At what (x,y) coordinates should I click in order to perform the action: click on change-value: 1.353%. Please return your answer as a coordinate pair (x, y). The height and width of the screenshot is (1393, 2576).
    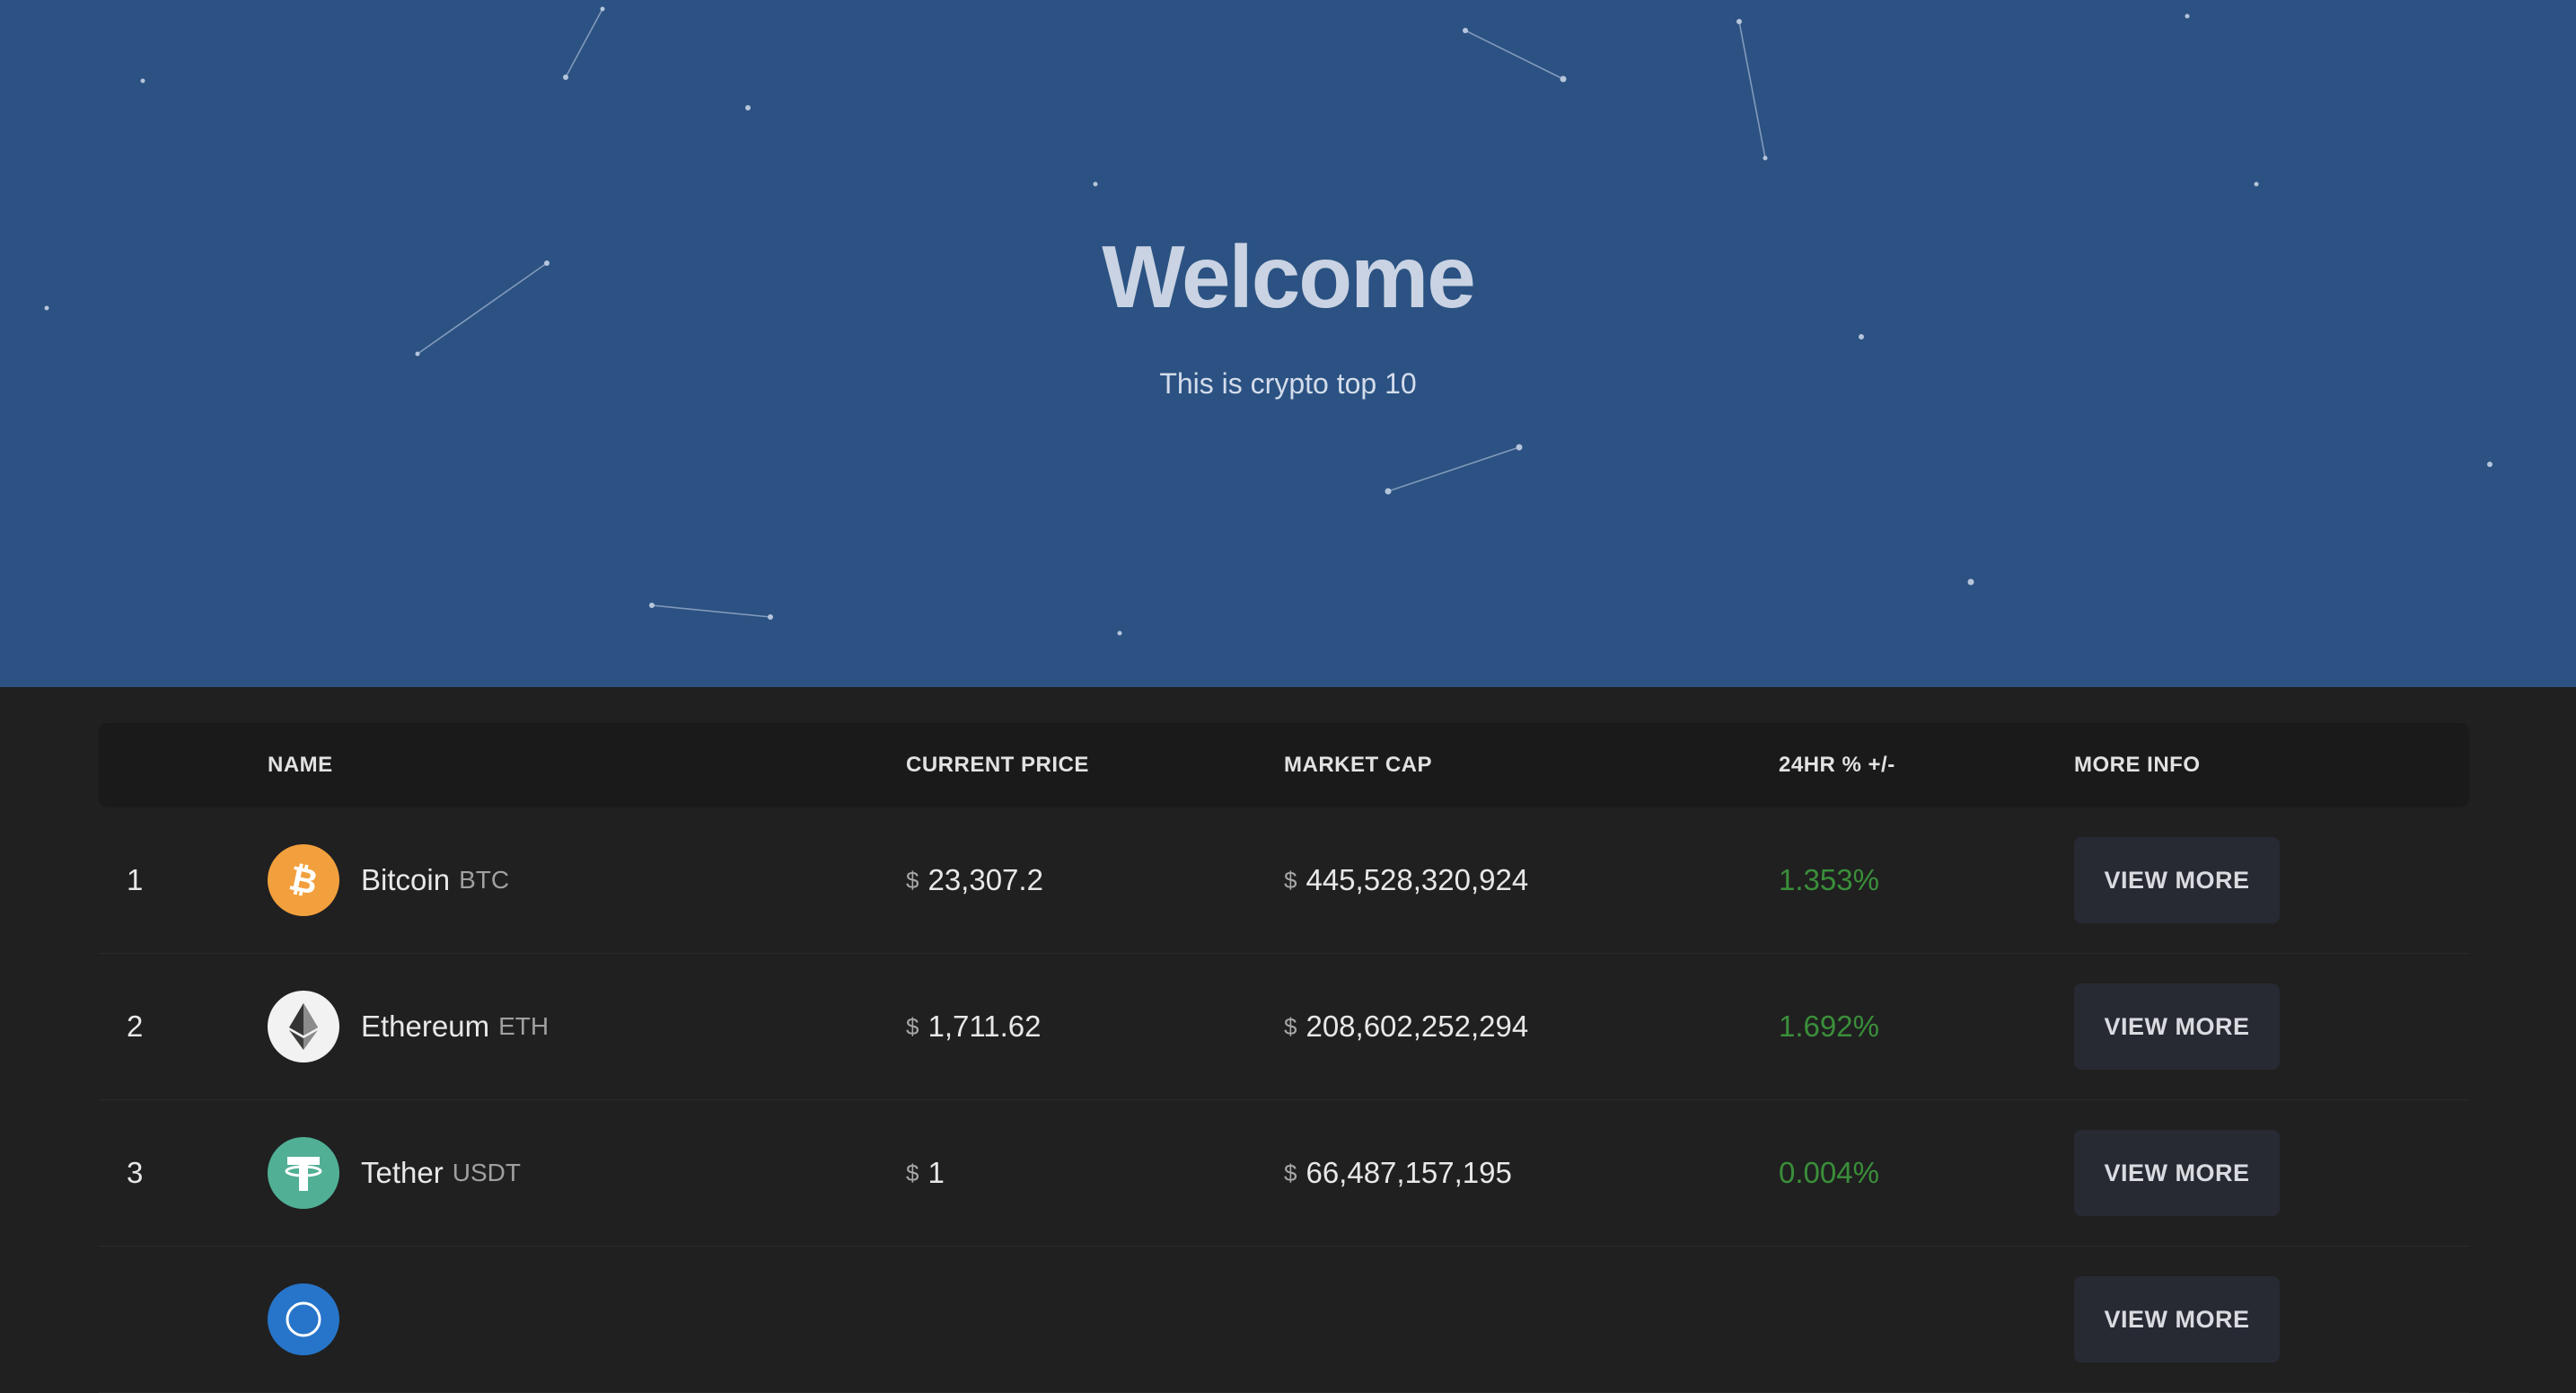
    Looking at the image, I should click on (1829, 879).